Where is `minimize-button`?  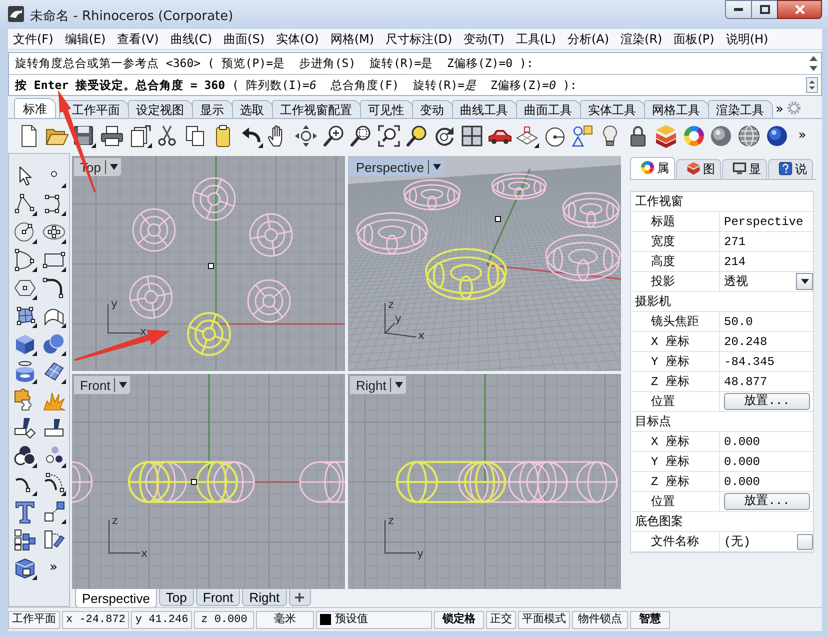
minimize-button is located at coordinates (738, 9).